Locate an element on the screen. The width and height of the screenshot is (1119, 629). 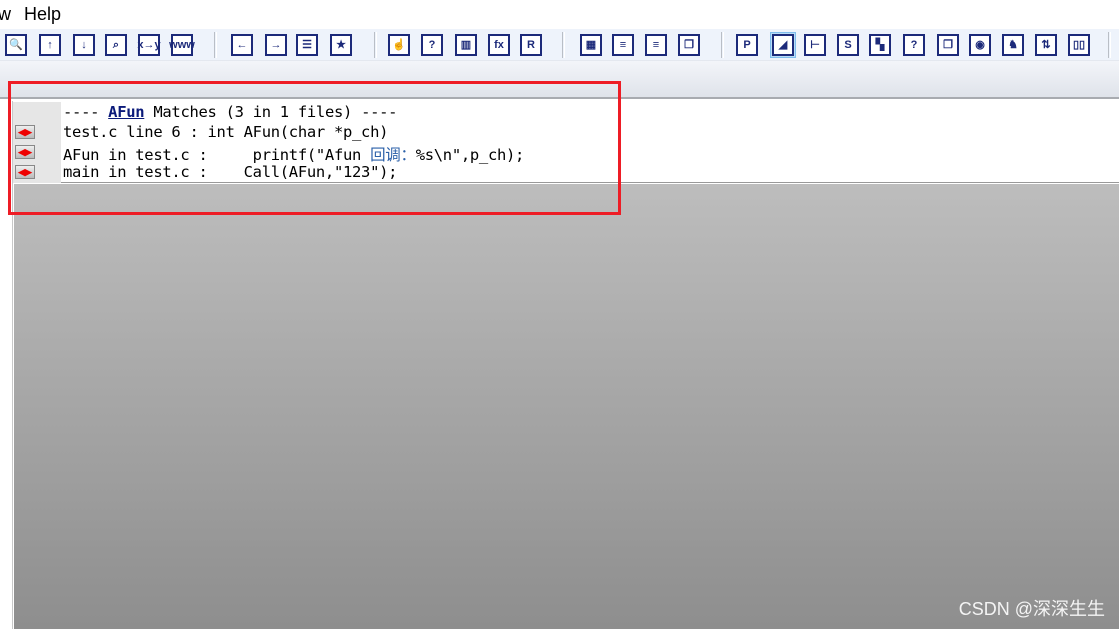
function-button: fx is located at coordinates (499, 45).